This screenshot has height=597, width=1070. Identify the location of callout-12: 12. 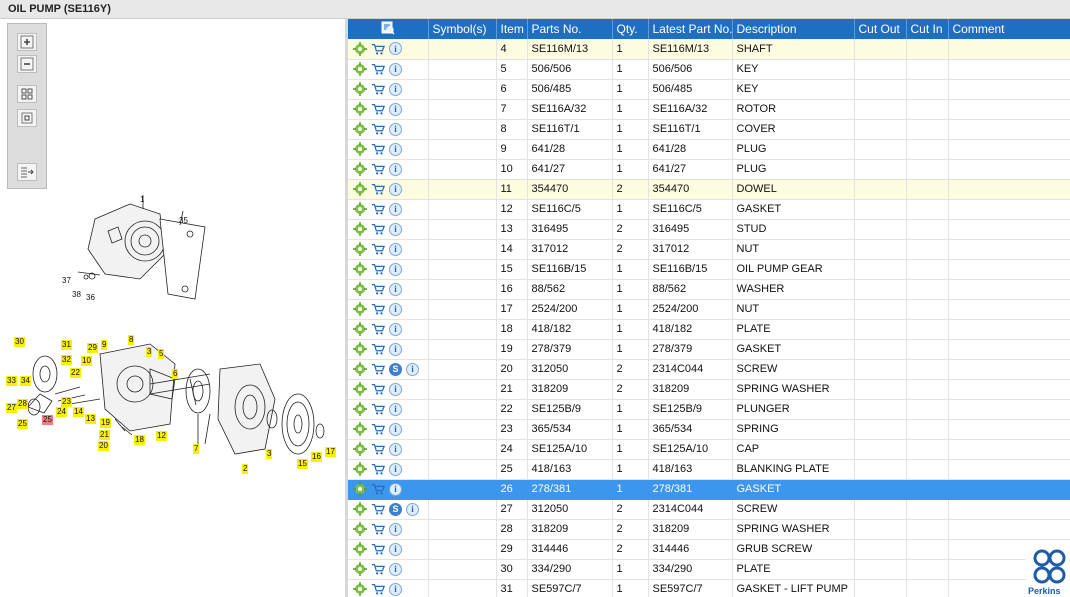
(161, 436).